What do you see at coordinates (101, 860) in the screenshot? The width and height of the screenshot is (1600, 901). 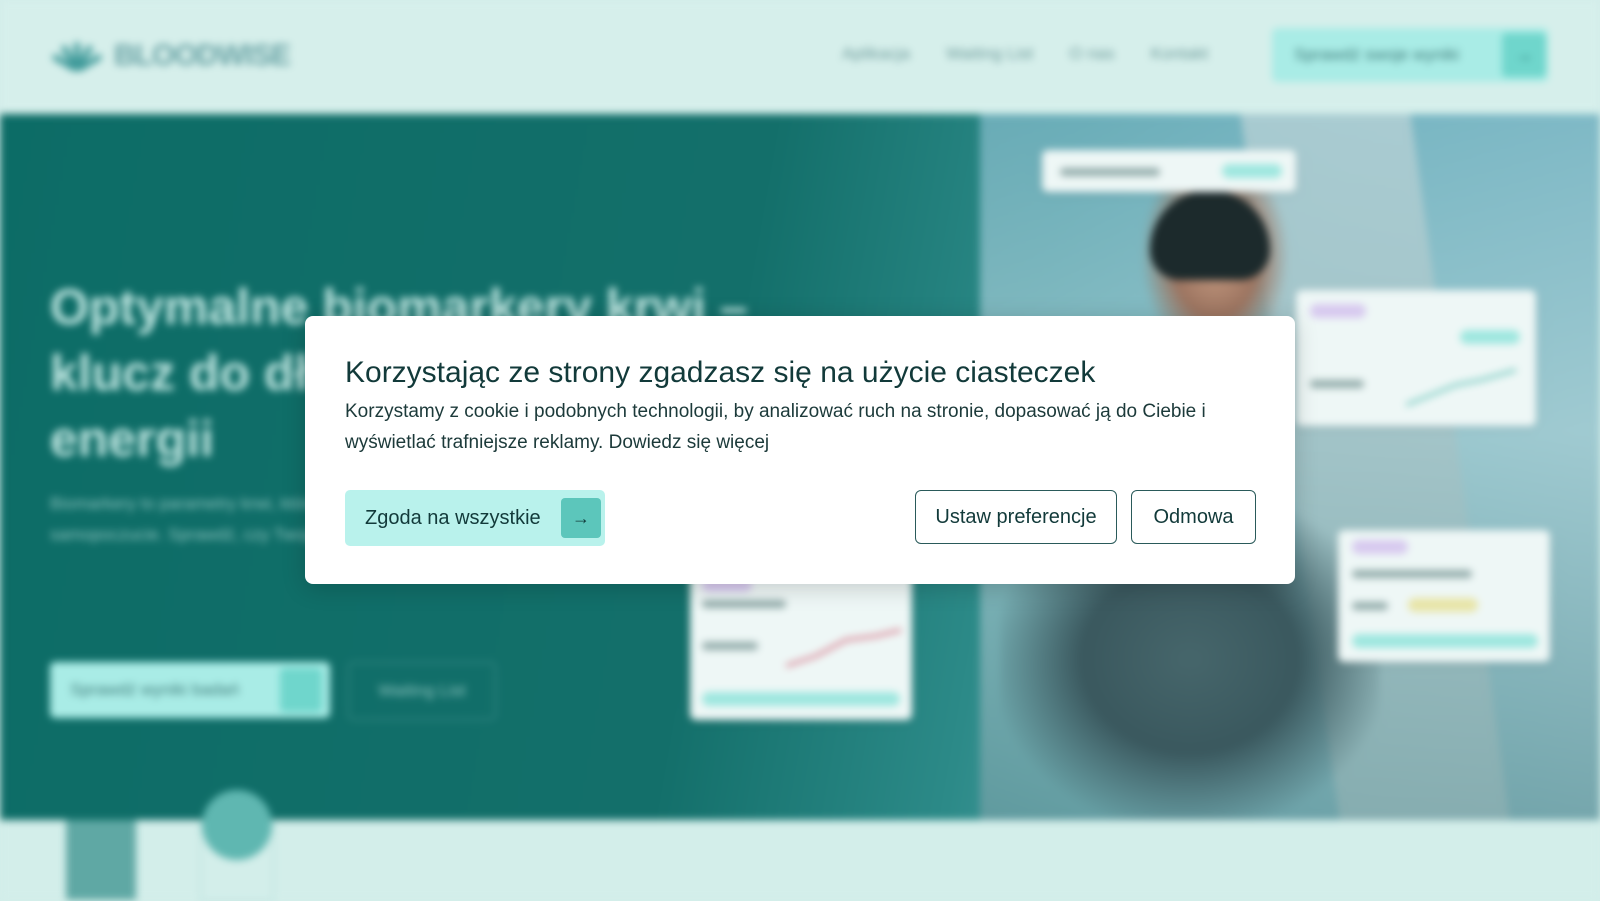 I see `decor-block` at bounding box center [101, 860].